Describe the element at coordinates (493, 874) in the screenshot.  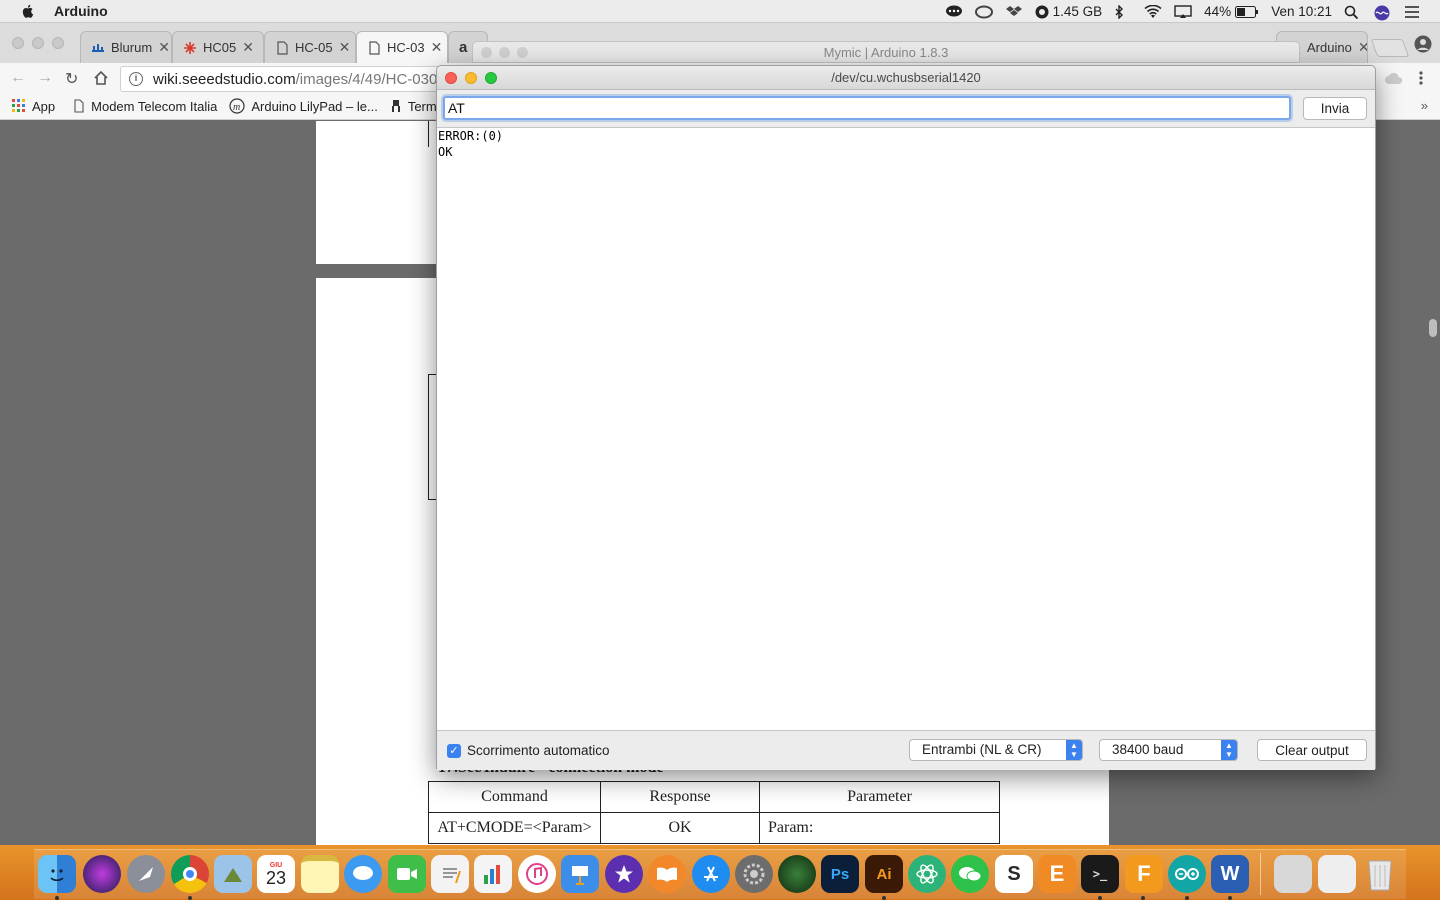
I see `numbers-icon` at that location.